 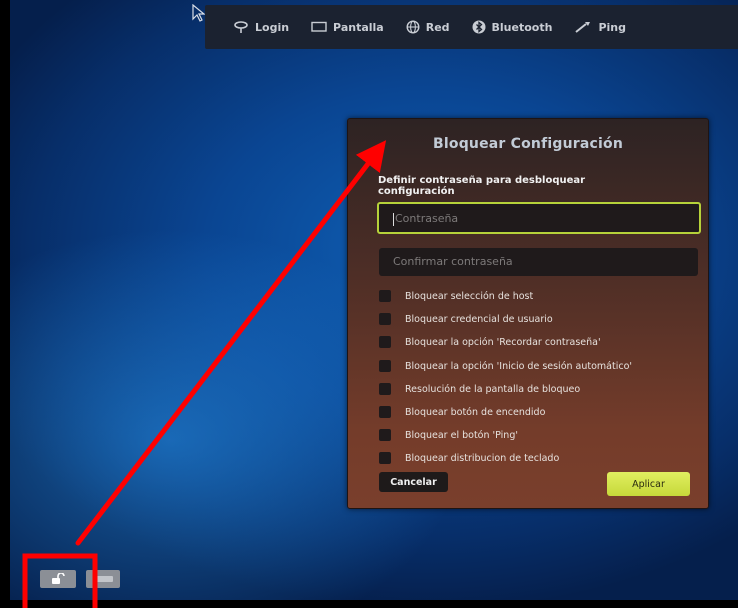 What do you see at coordinates (199, 13) in the screenshot?
I see `mouse-cursor-icon` at bounding box center [199, 13].